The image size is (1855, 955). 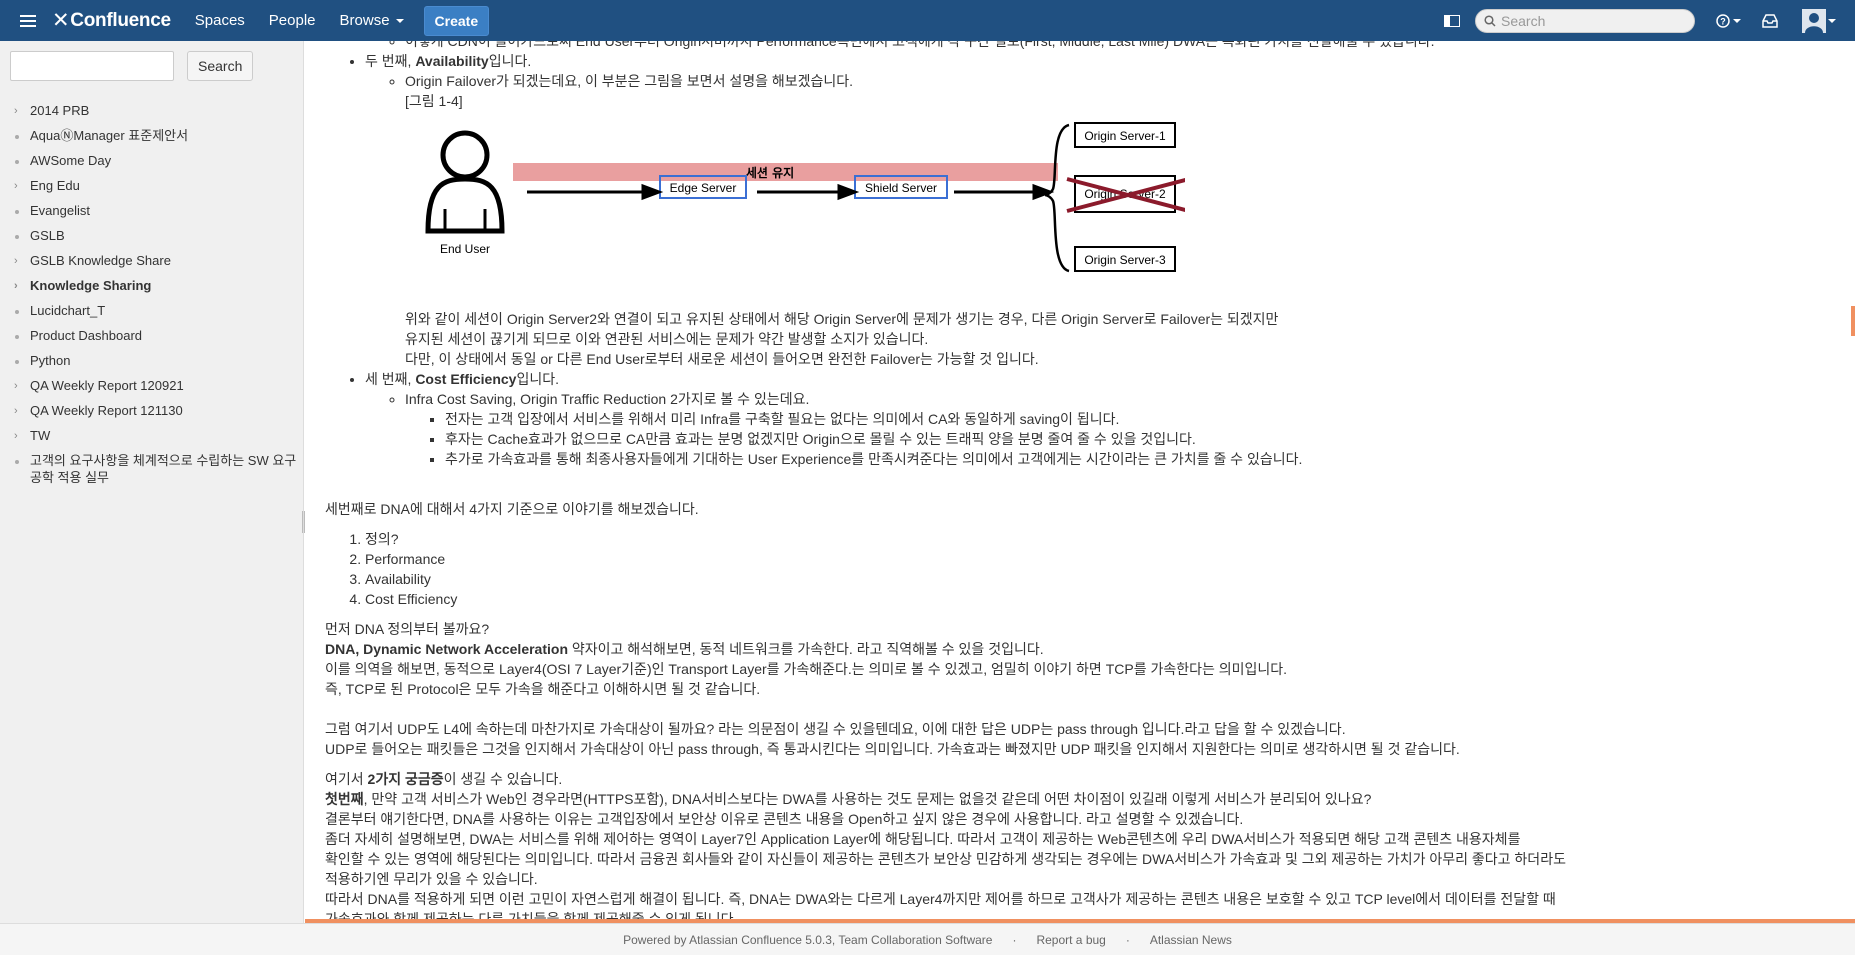 What do you see at coordinates (399, 20) in the screenshot?
I see `chevron-down-icon` at bounding box center [399, 20].